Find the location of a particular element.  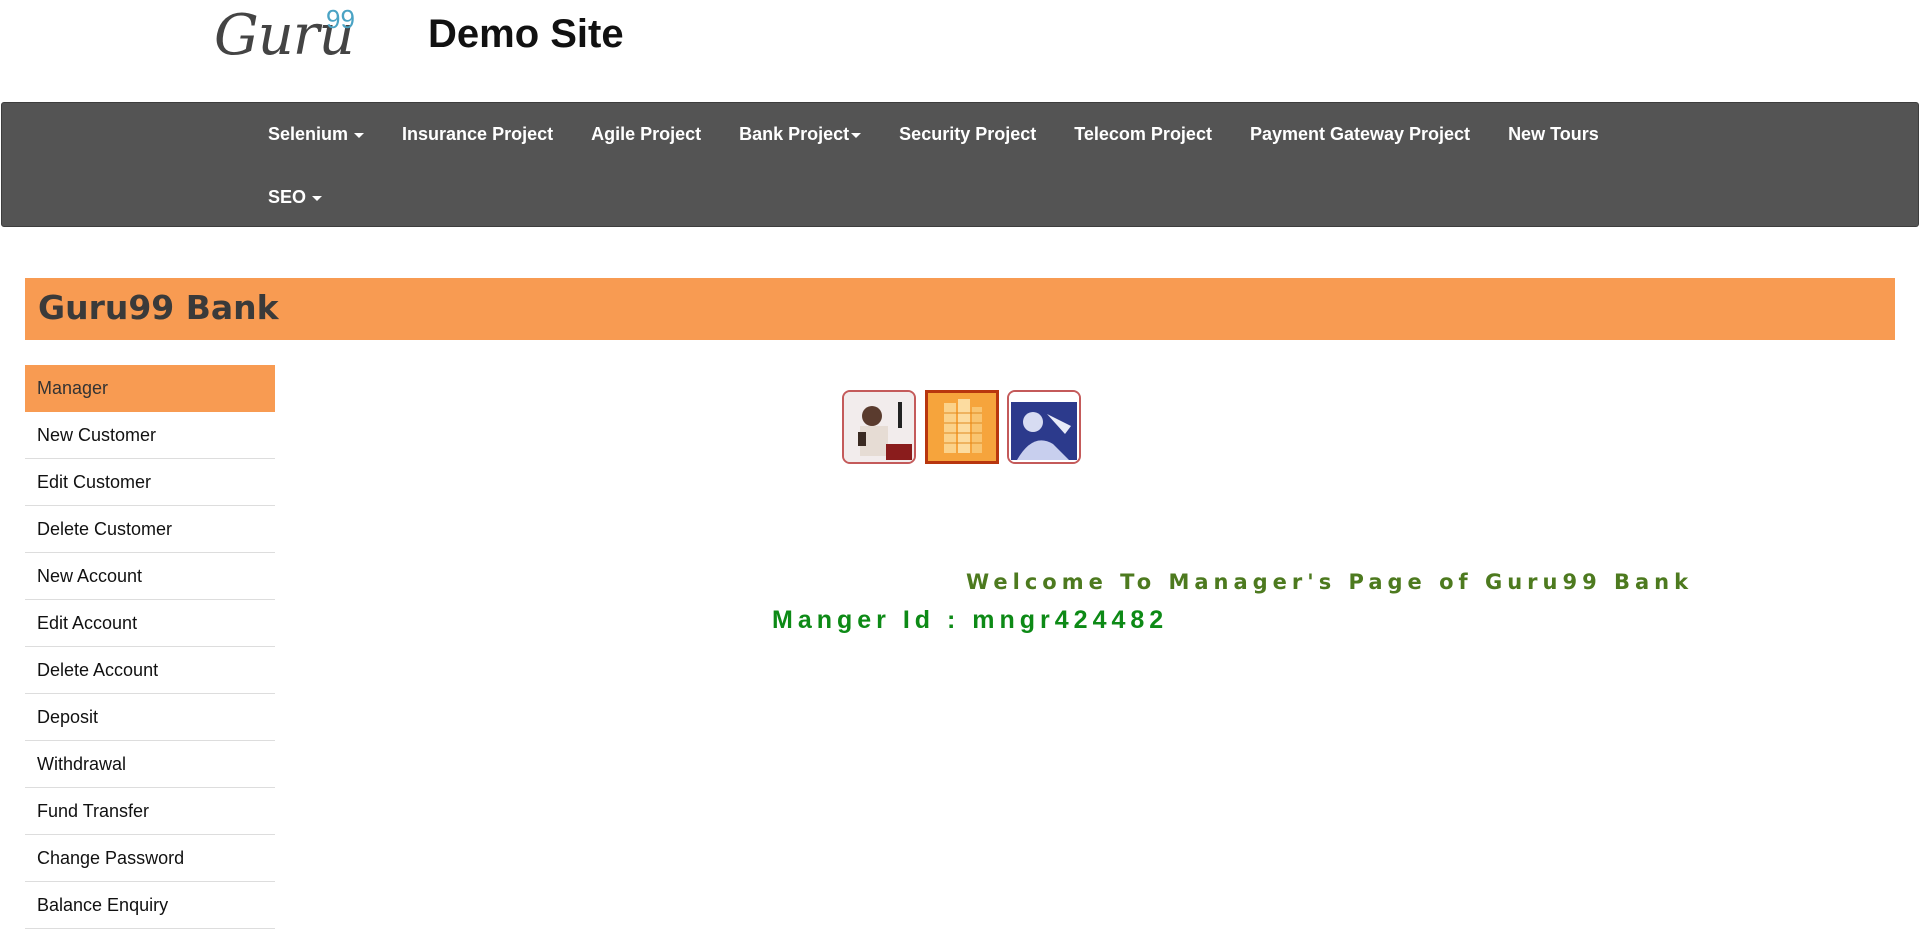

nav-label: SEO is located at coordinates (287, 197).